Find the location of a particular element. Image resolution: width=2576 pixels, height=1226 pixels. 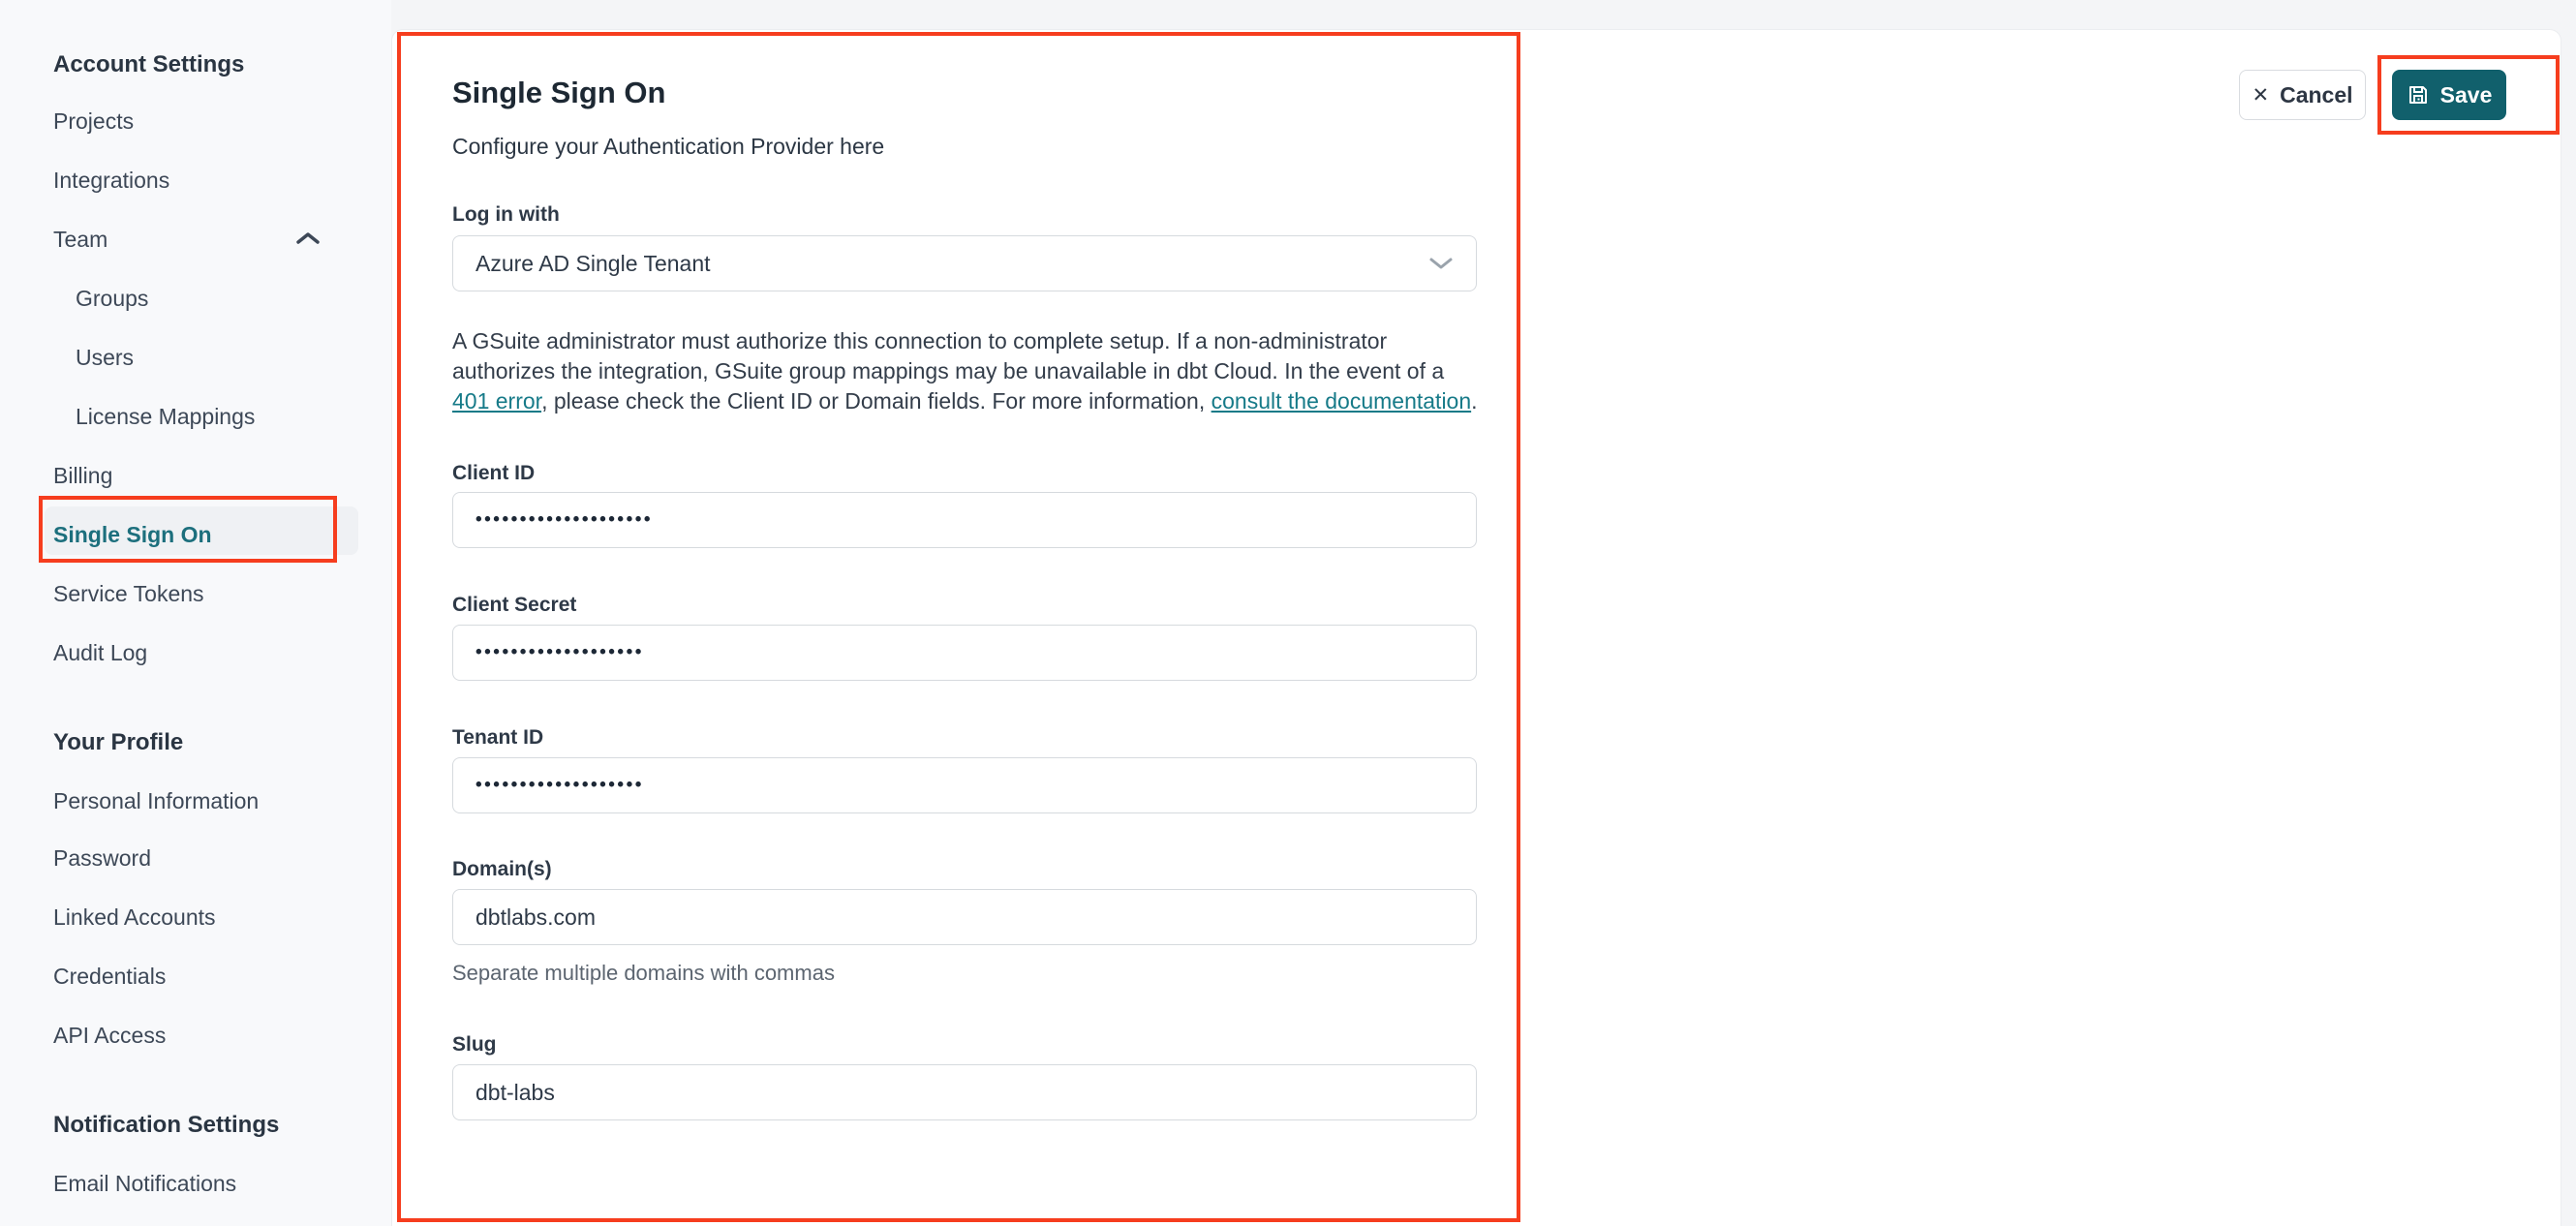

cancel-button-label: Cancel is located at coordinates (2316, 94).